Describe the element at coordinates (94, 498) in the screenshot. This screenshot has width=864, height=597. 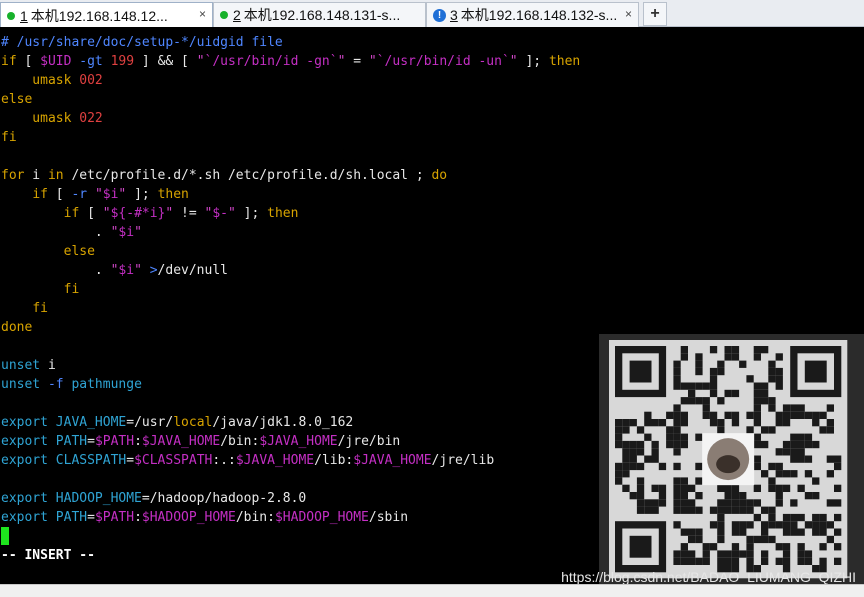
I see `code-token: HADOOP_HOME` at that location.